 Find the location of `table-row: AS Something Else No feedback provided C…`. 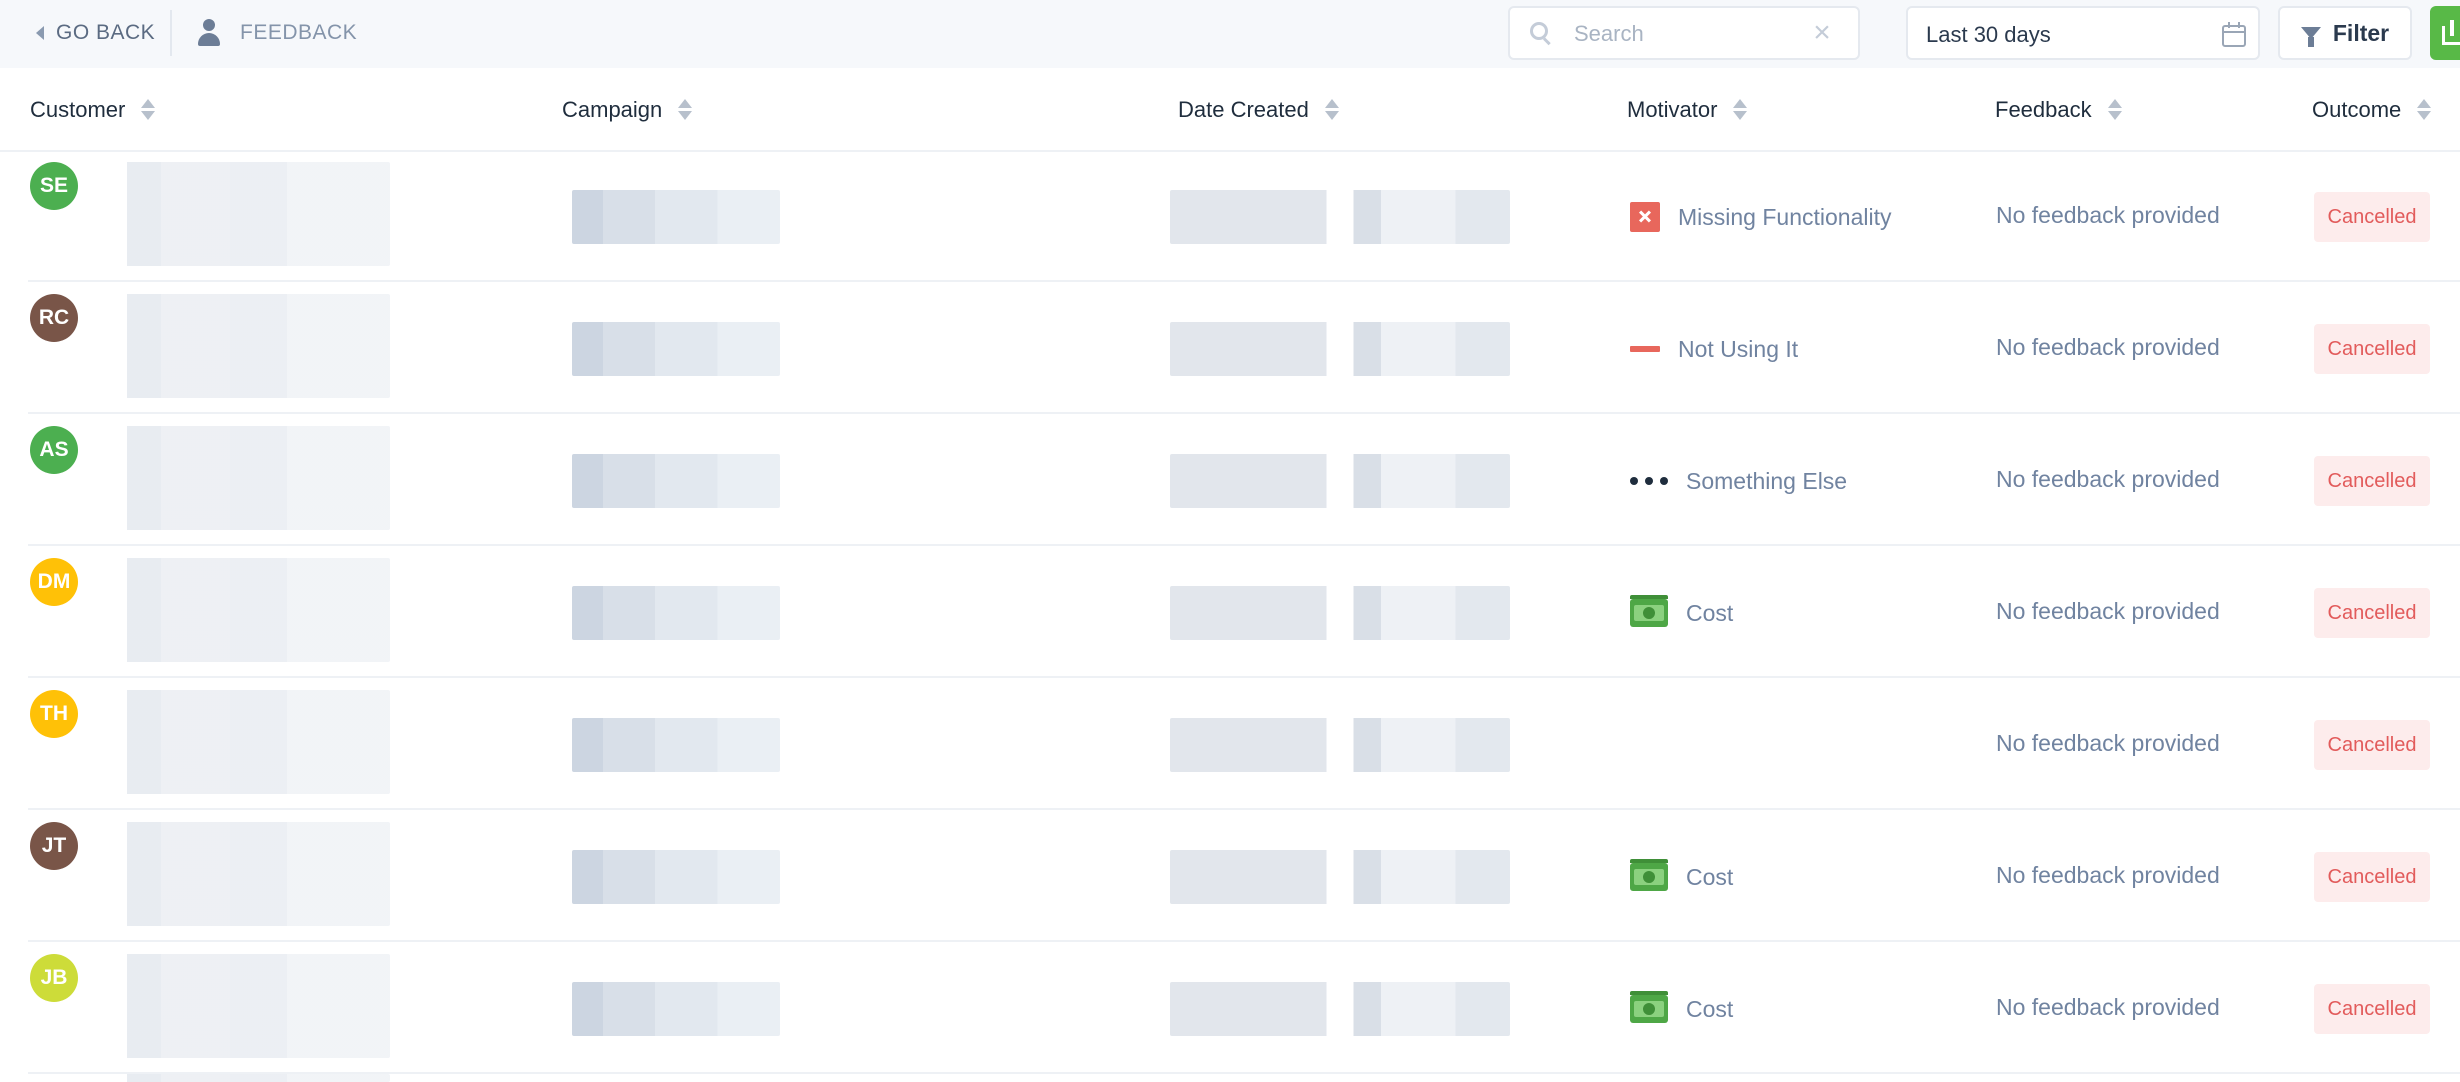

table-row: AS Something Else No feedback provided C… is located at coordinates (1230, 480).